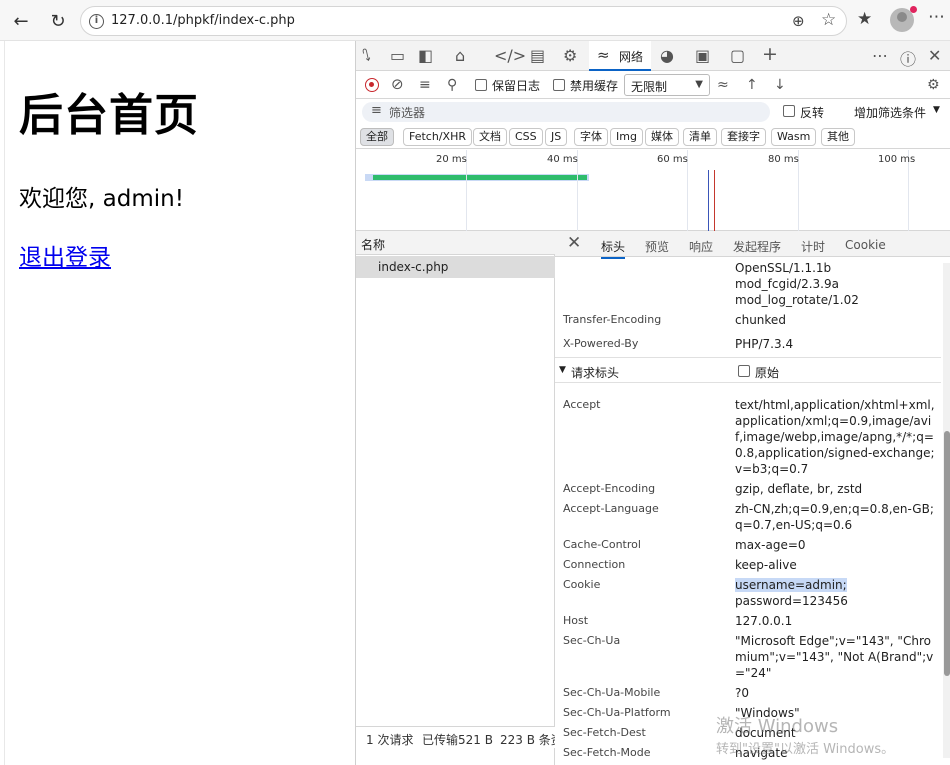 The image size is (950, 765). Describe the element at coordinates (510, 55) in the screenshot. I see `elements-icon: </>` at that location.